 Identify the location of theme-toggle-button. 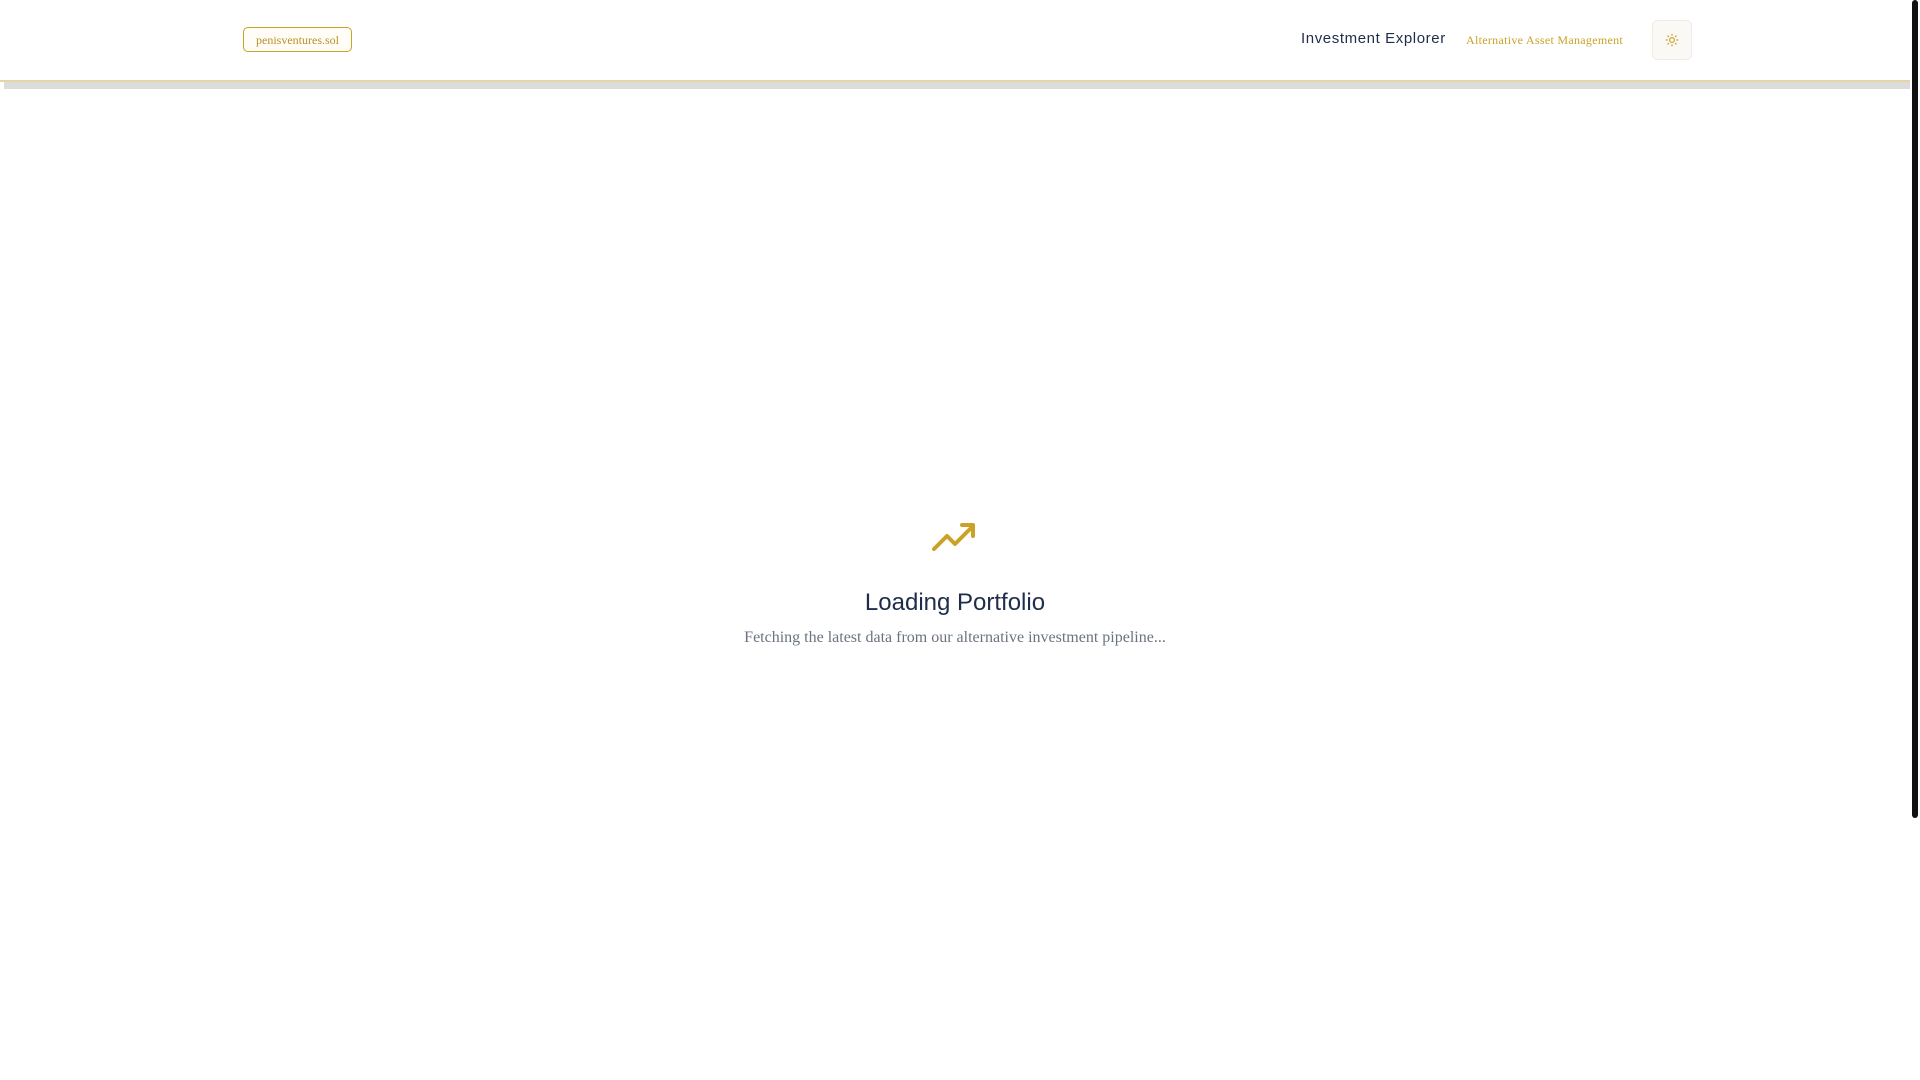
(1672, 40).